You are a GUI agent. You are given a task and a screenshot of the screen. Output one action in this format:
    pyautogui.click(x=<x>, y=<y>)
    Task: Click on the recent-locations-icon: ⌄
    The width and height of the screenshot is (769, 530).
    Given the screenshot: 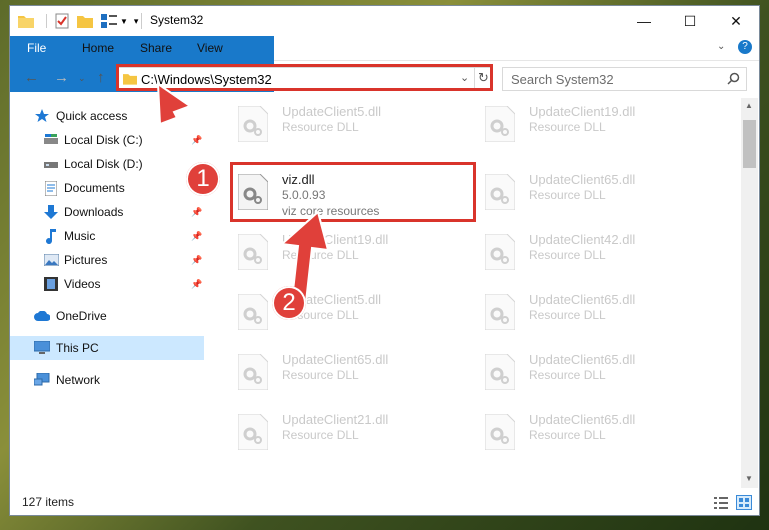 What is the action you would take?
    pyautogui.click(x=82, y=78)
    